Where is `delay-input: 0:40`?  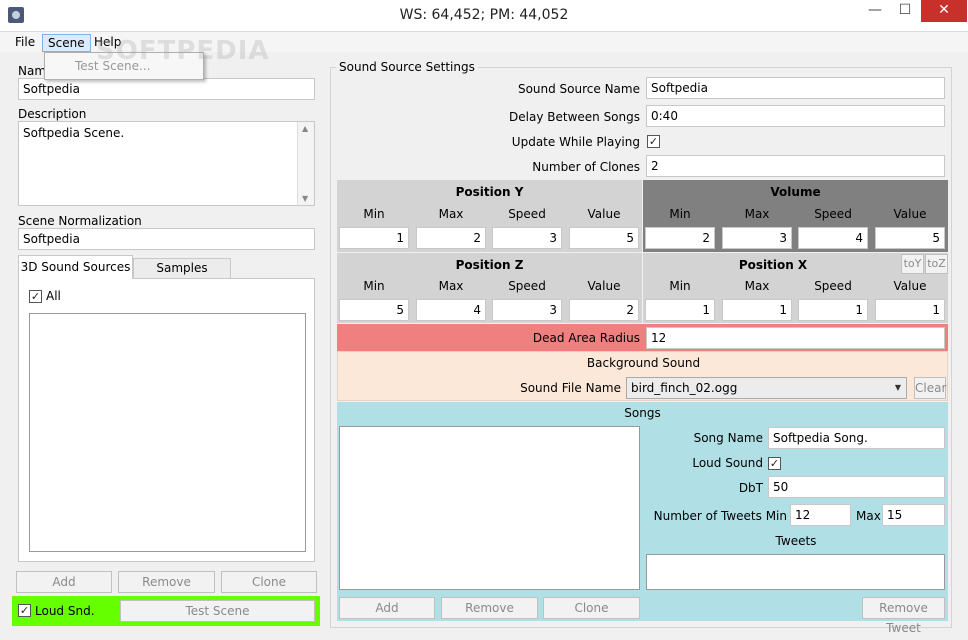
delay-input: 0:40 is located at coordinates (795, 116).